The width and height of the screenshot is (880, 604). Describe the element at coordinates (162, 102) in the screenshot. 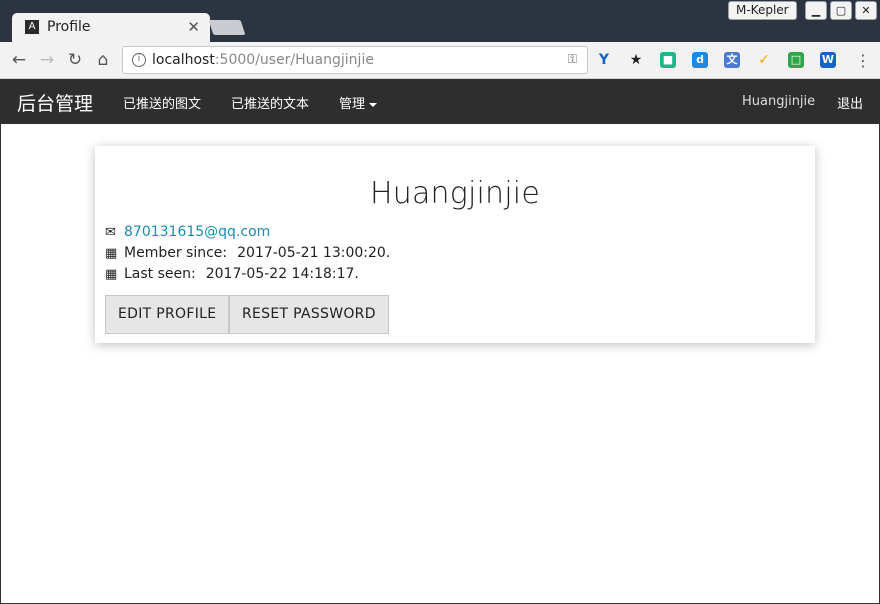

I see `nav-link-pushed-articles: 已推送的图文` at that location.